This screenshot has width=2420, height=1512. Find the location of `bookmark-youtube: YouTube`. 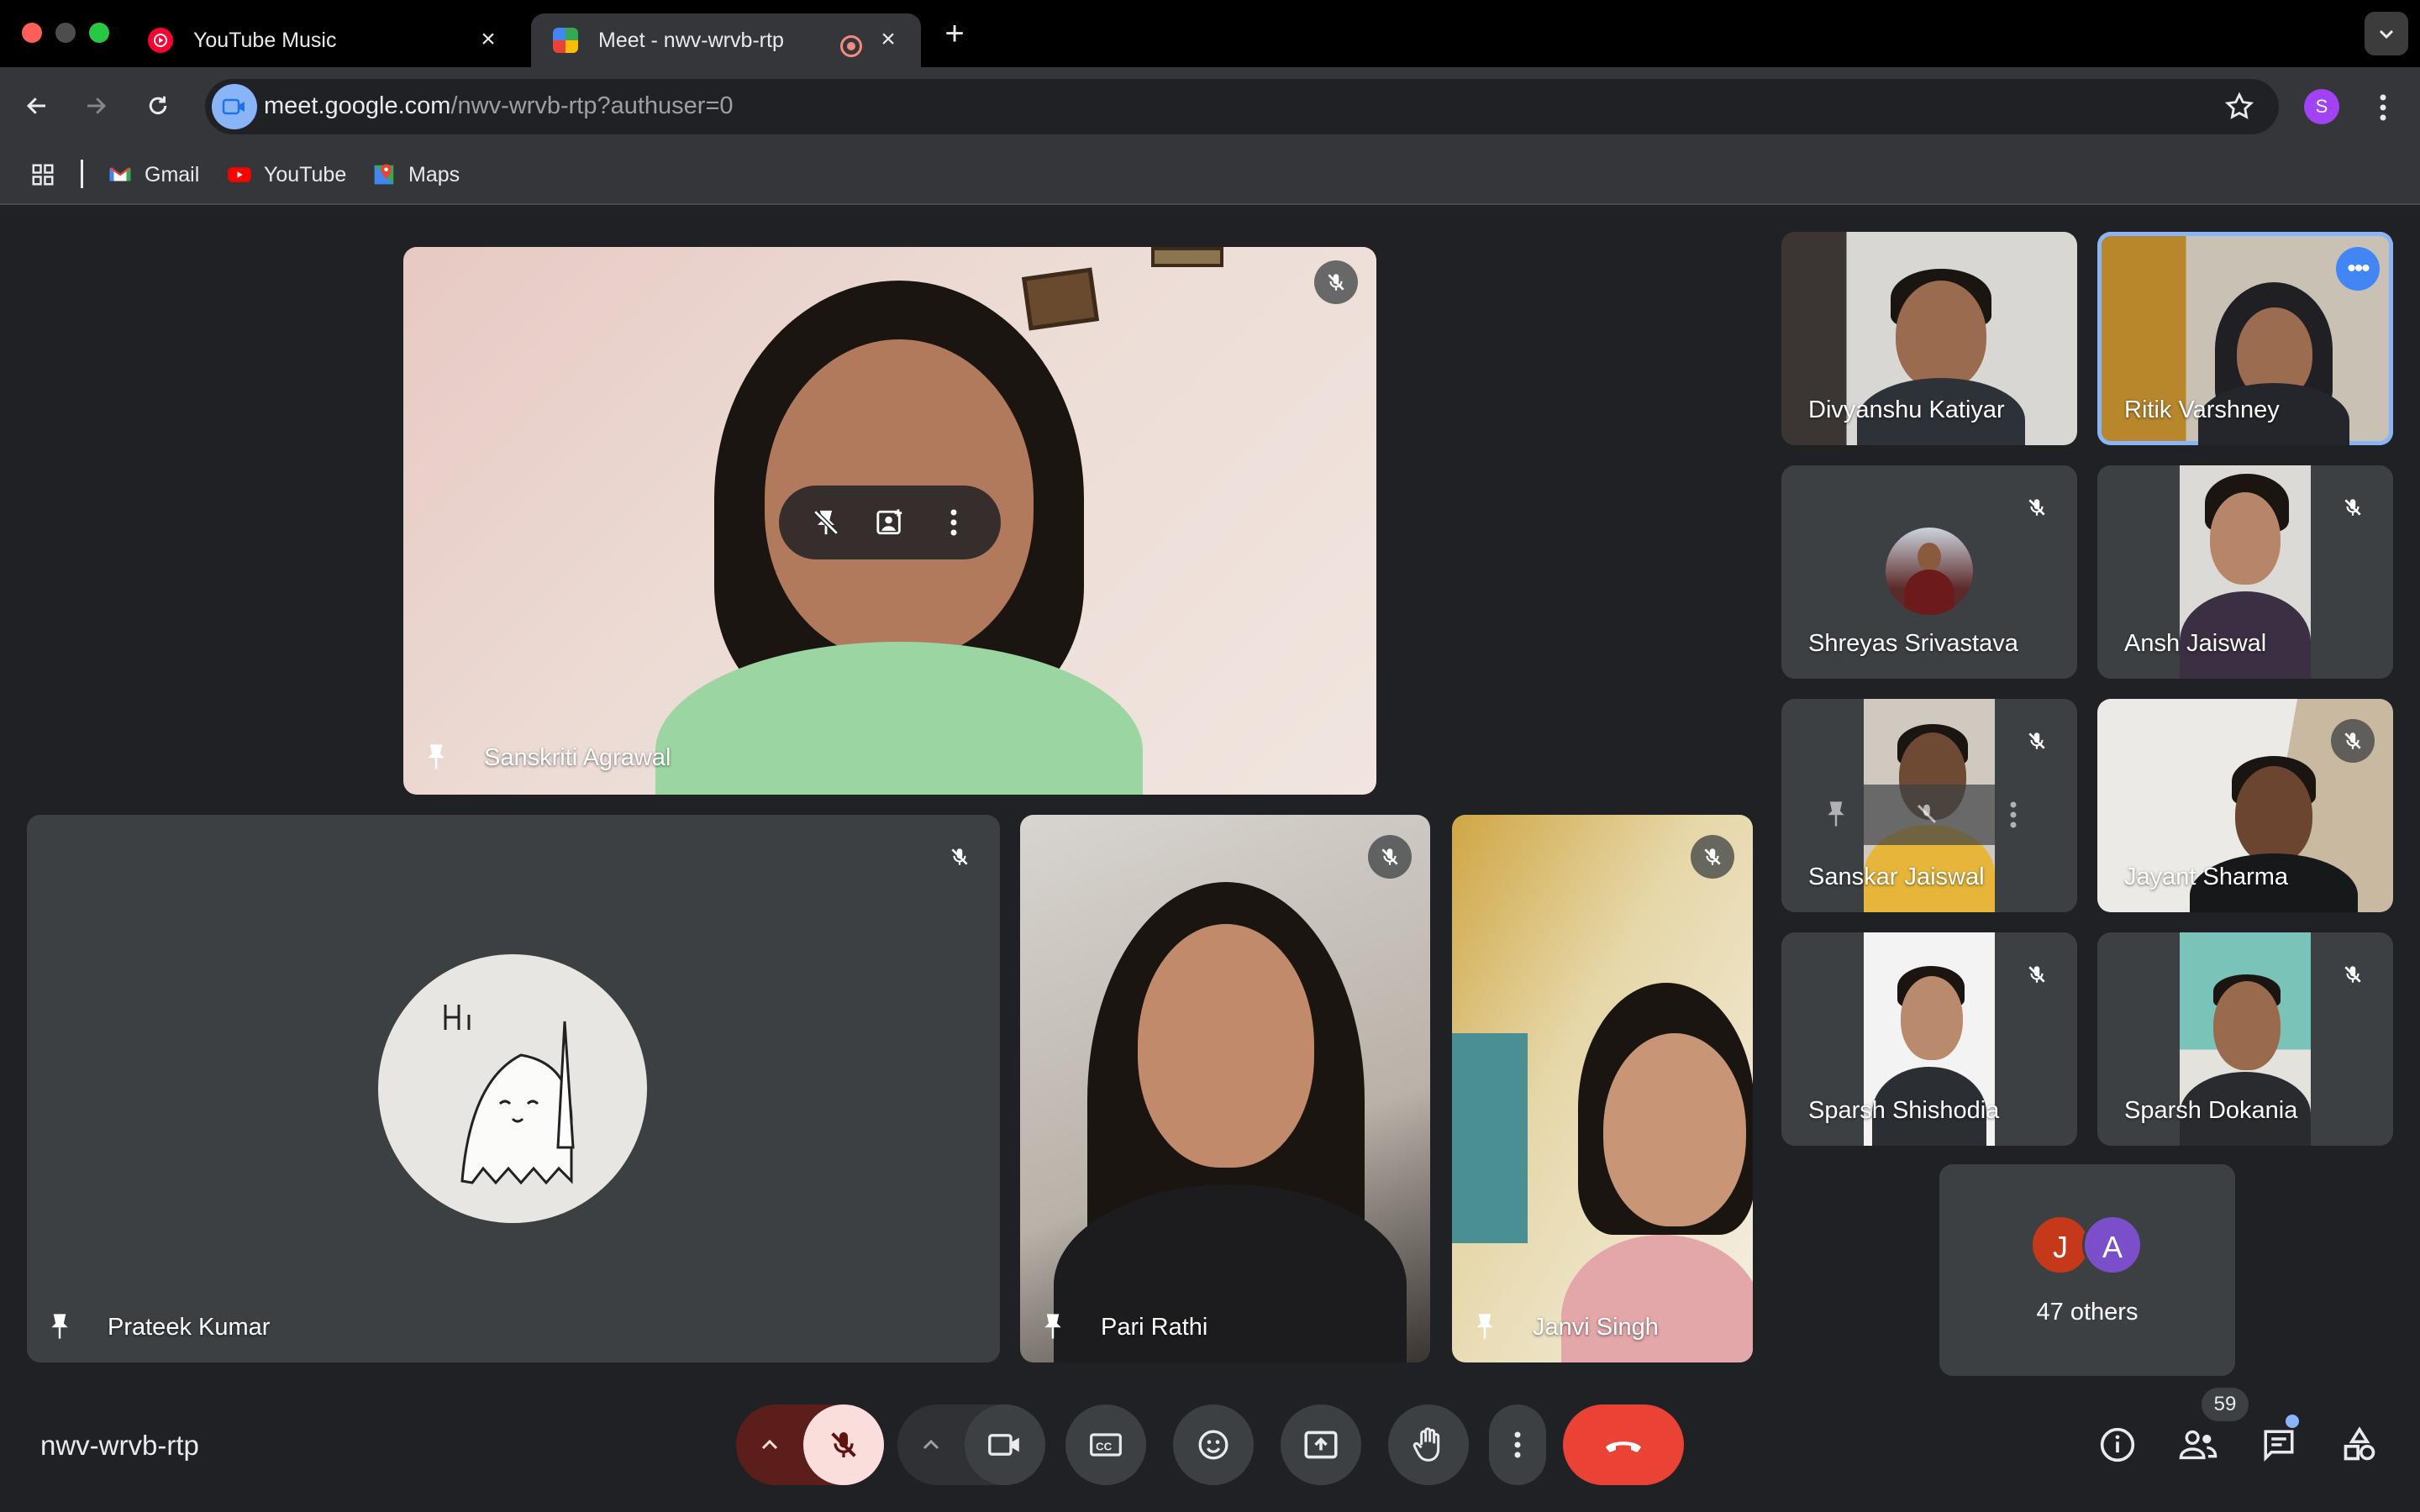

bookmark-youtube: YouTube is located at coordinates (286, 174).